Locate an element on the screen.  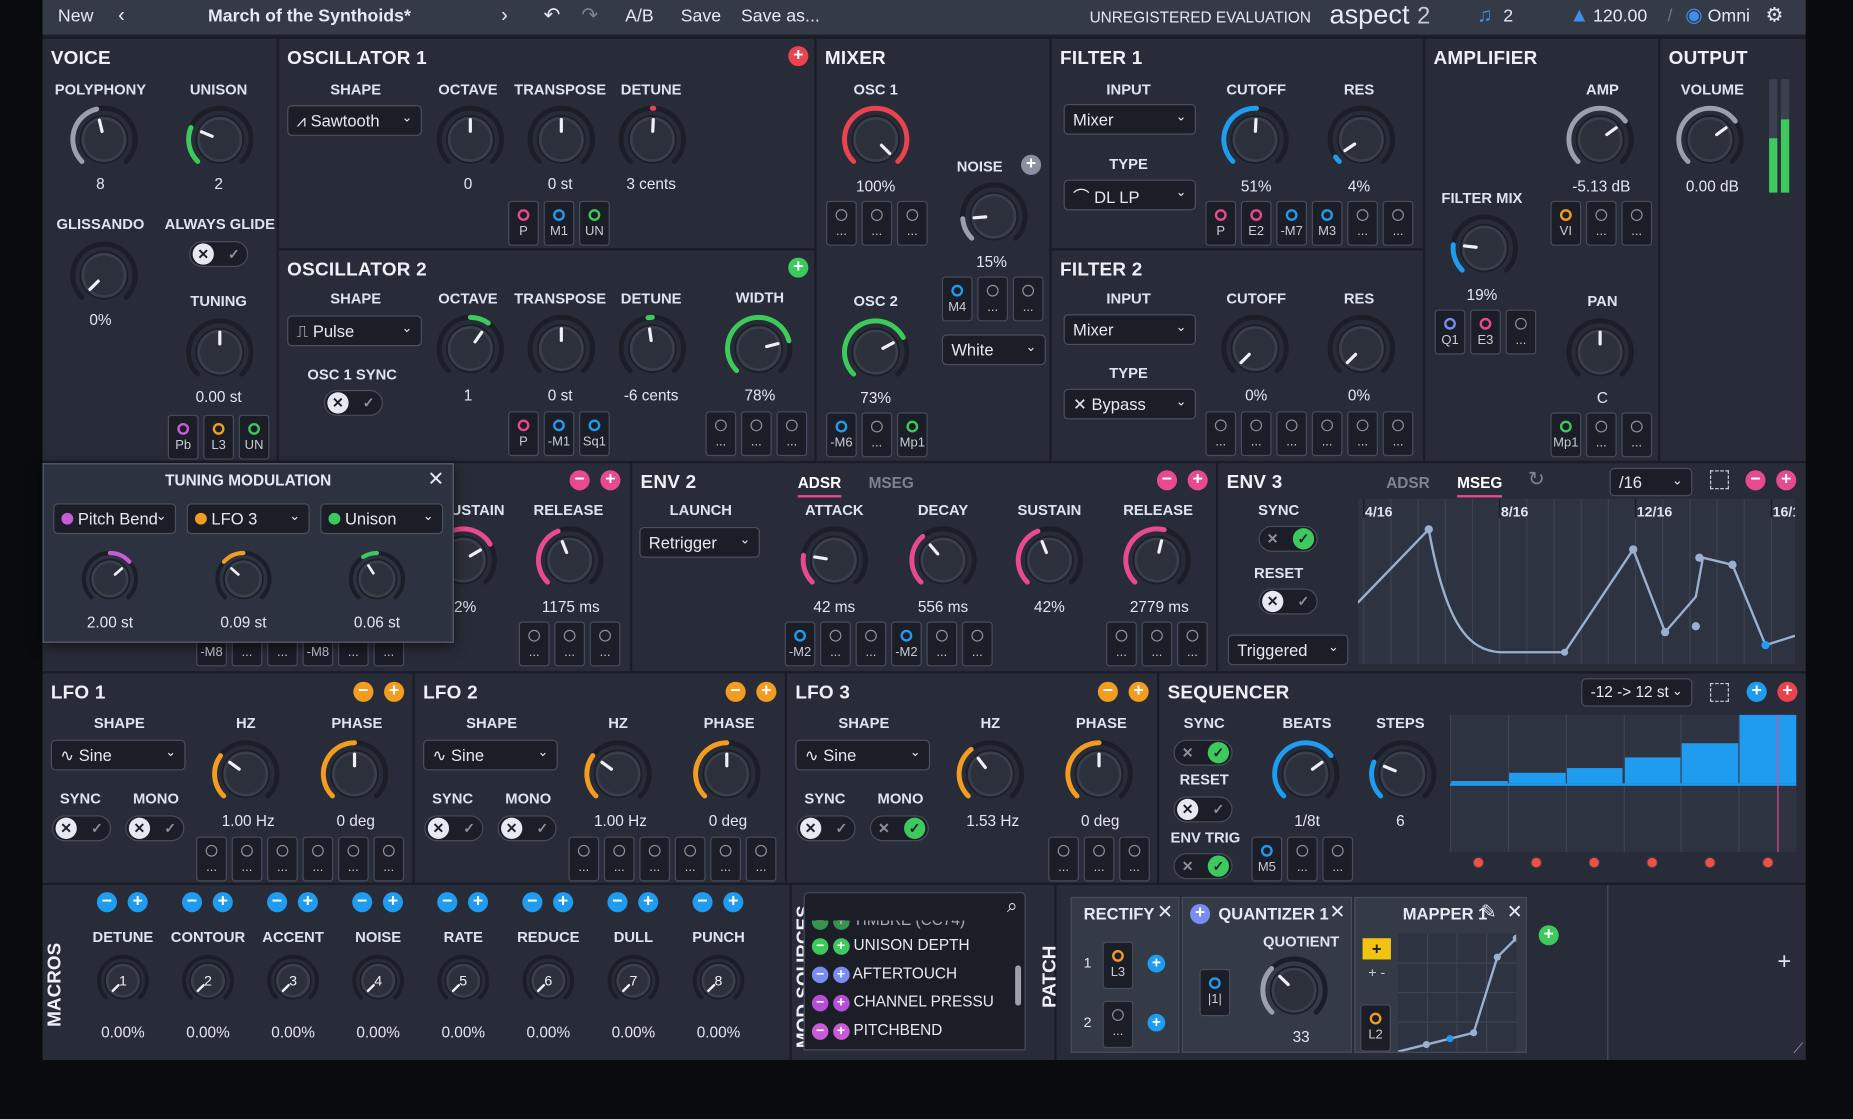
bipolar-mode-button: + - is located at coordinates (1377, 972).